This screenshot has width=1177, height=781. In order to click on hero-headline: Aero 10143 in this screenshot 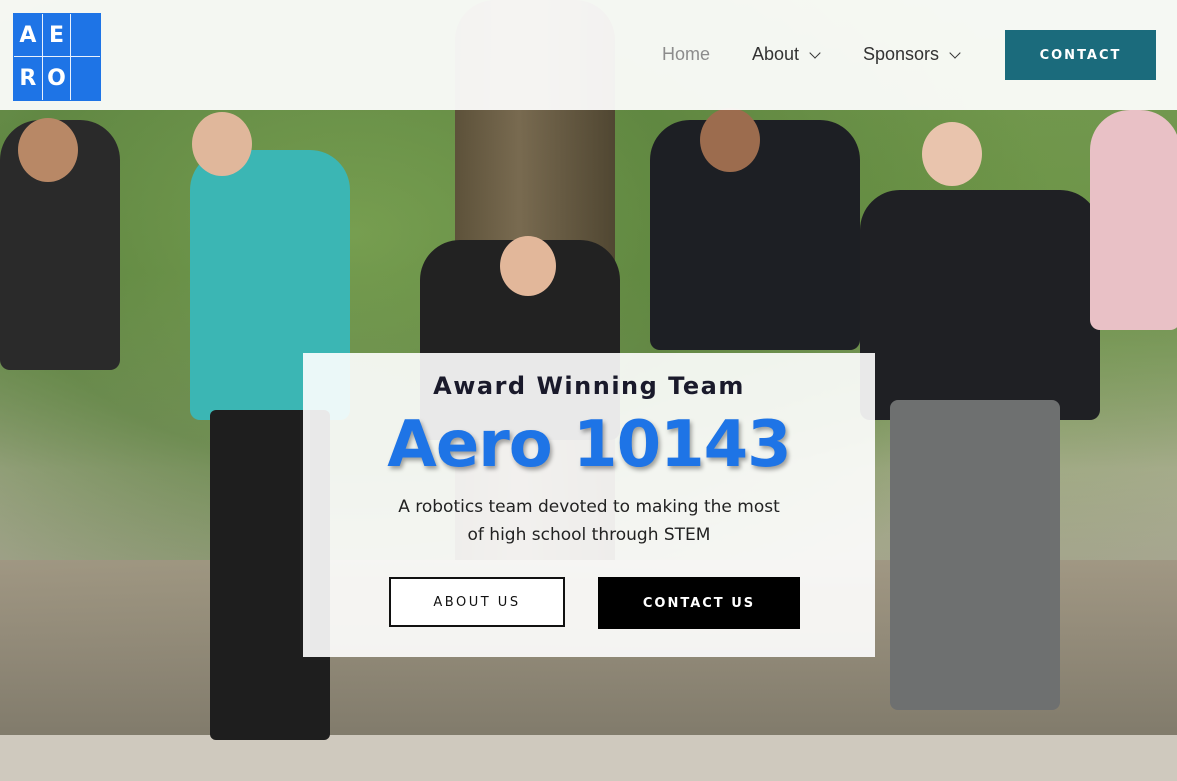, I will do `click(589, 445)`.